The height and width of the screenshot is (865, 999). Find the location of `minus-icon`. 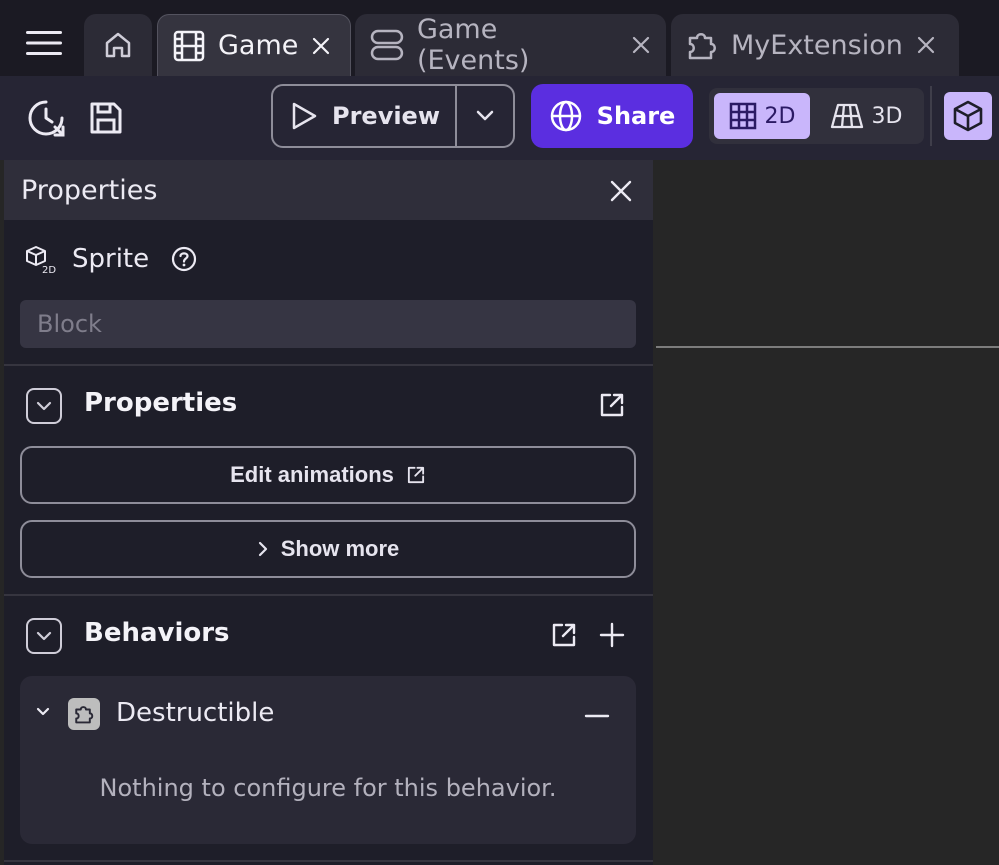

minus-icon is located at coordinates (597, 716).